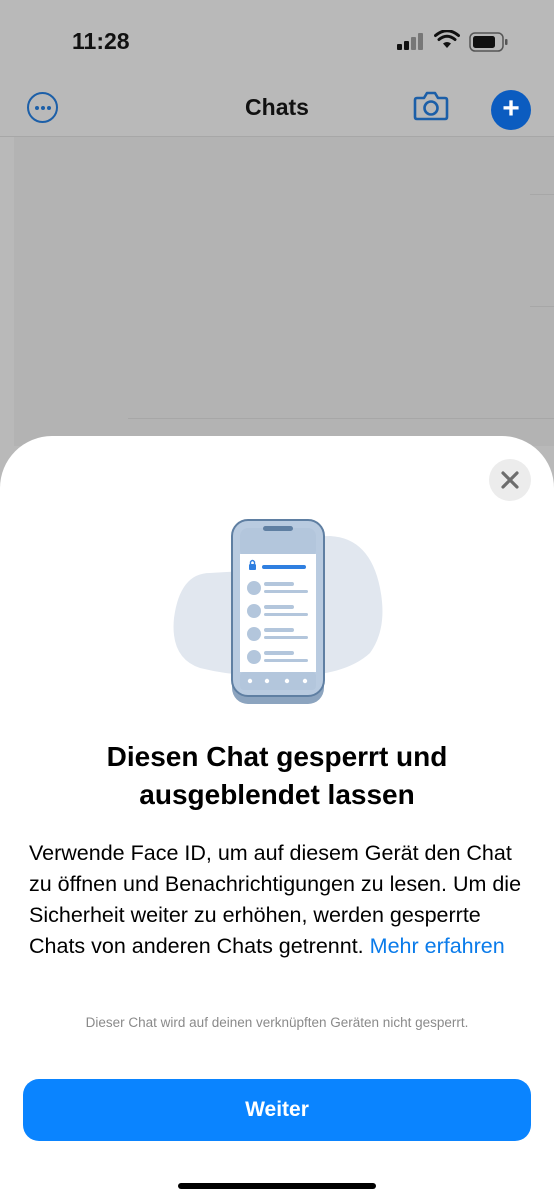  Describe the element at coordinates (277, 1186) in the screenshot. I see `home-indicator` at that location.